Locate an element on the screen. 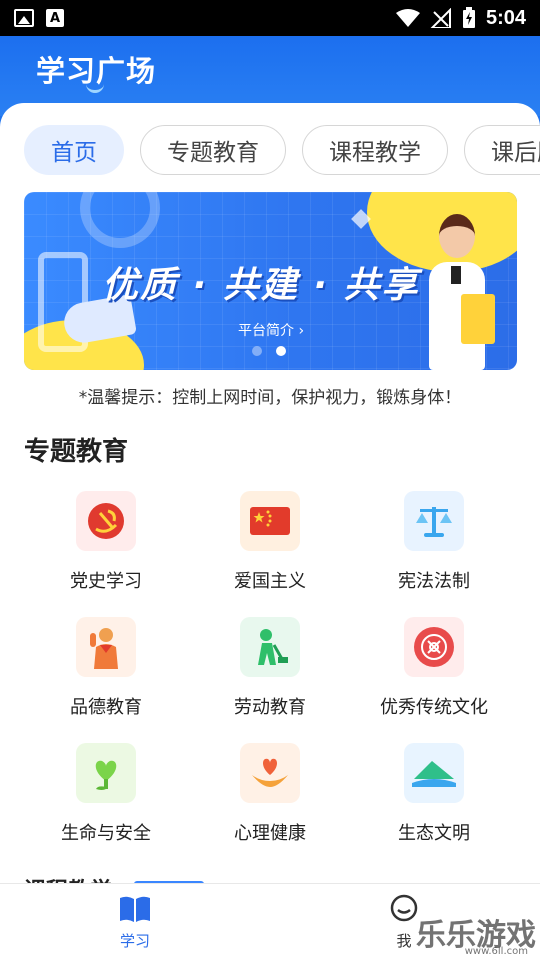 This screenshot has height=960, width=540. teacher-head is located at coordinates (457, 236).